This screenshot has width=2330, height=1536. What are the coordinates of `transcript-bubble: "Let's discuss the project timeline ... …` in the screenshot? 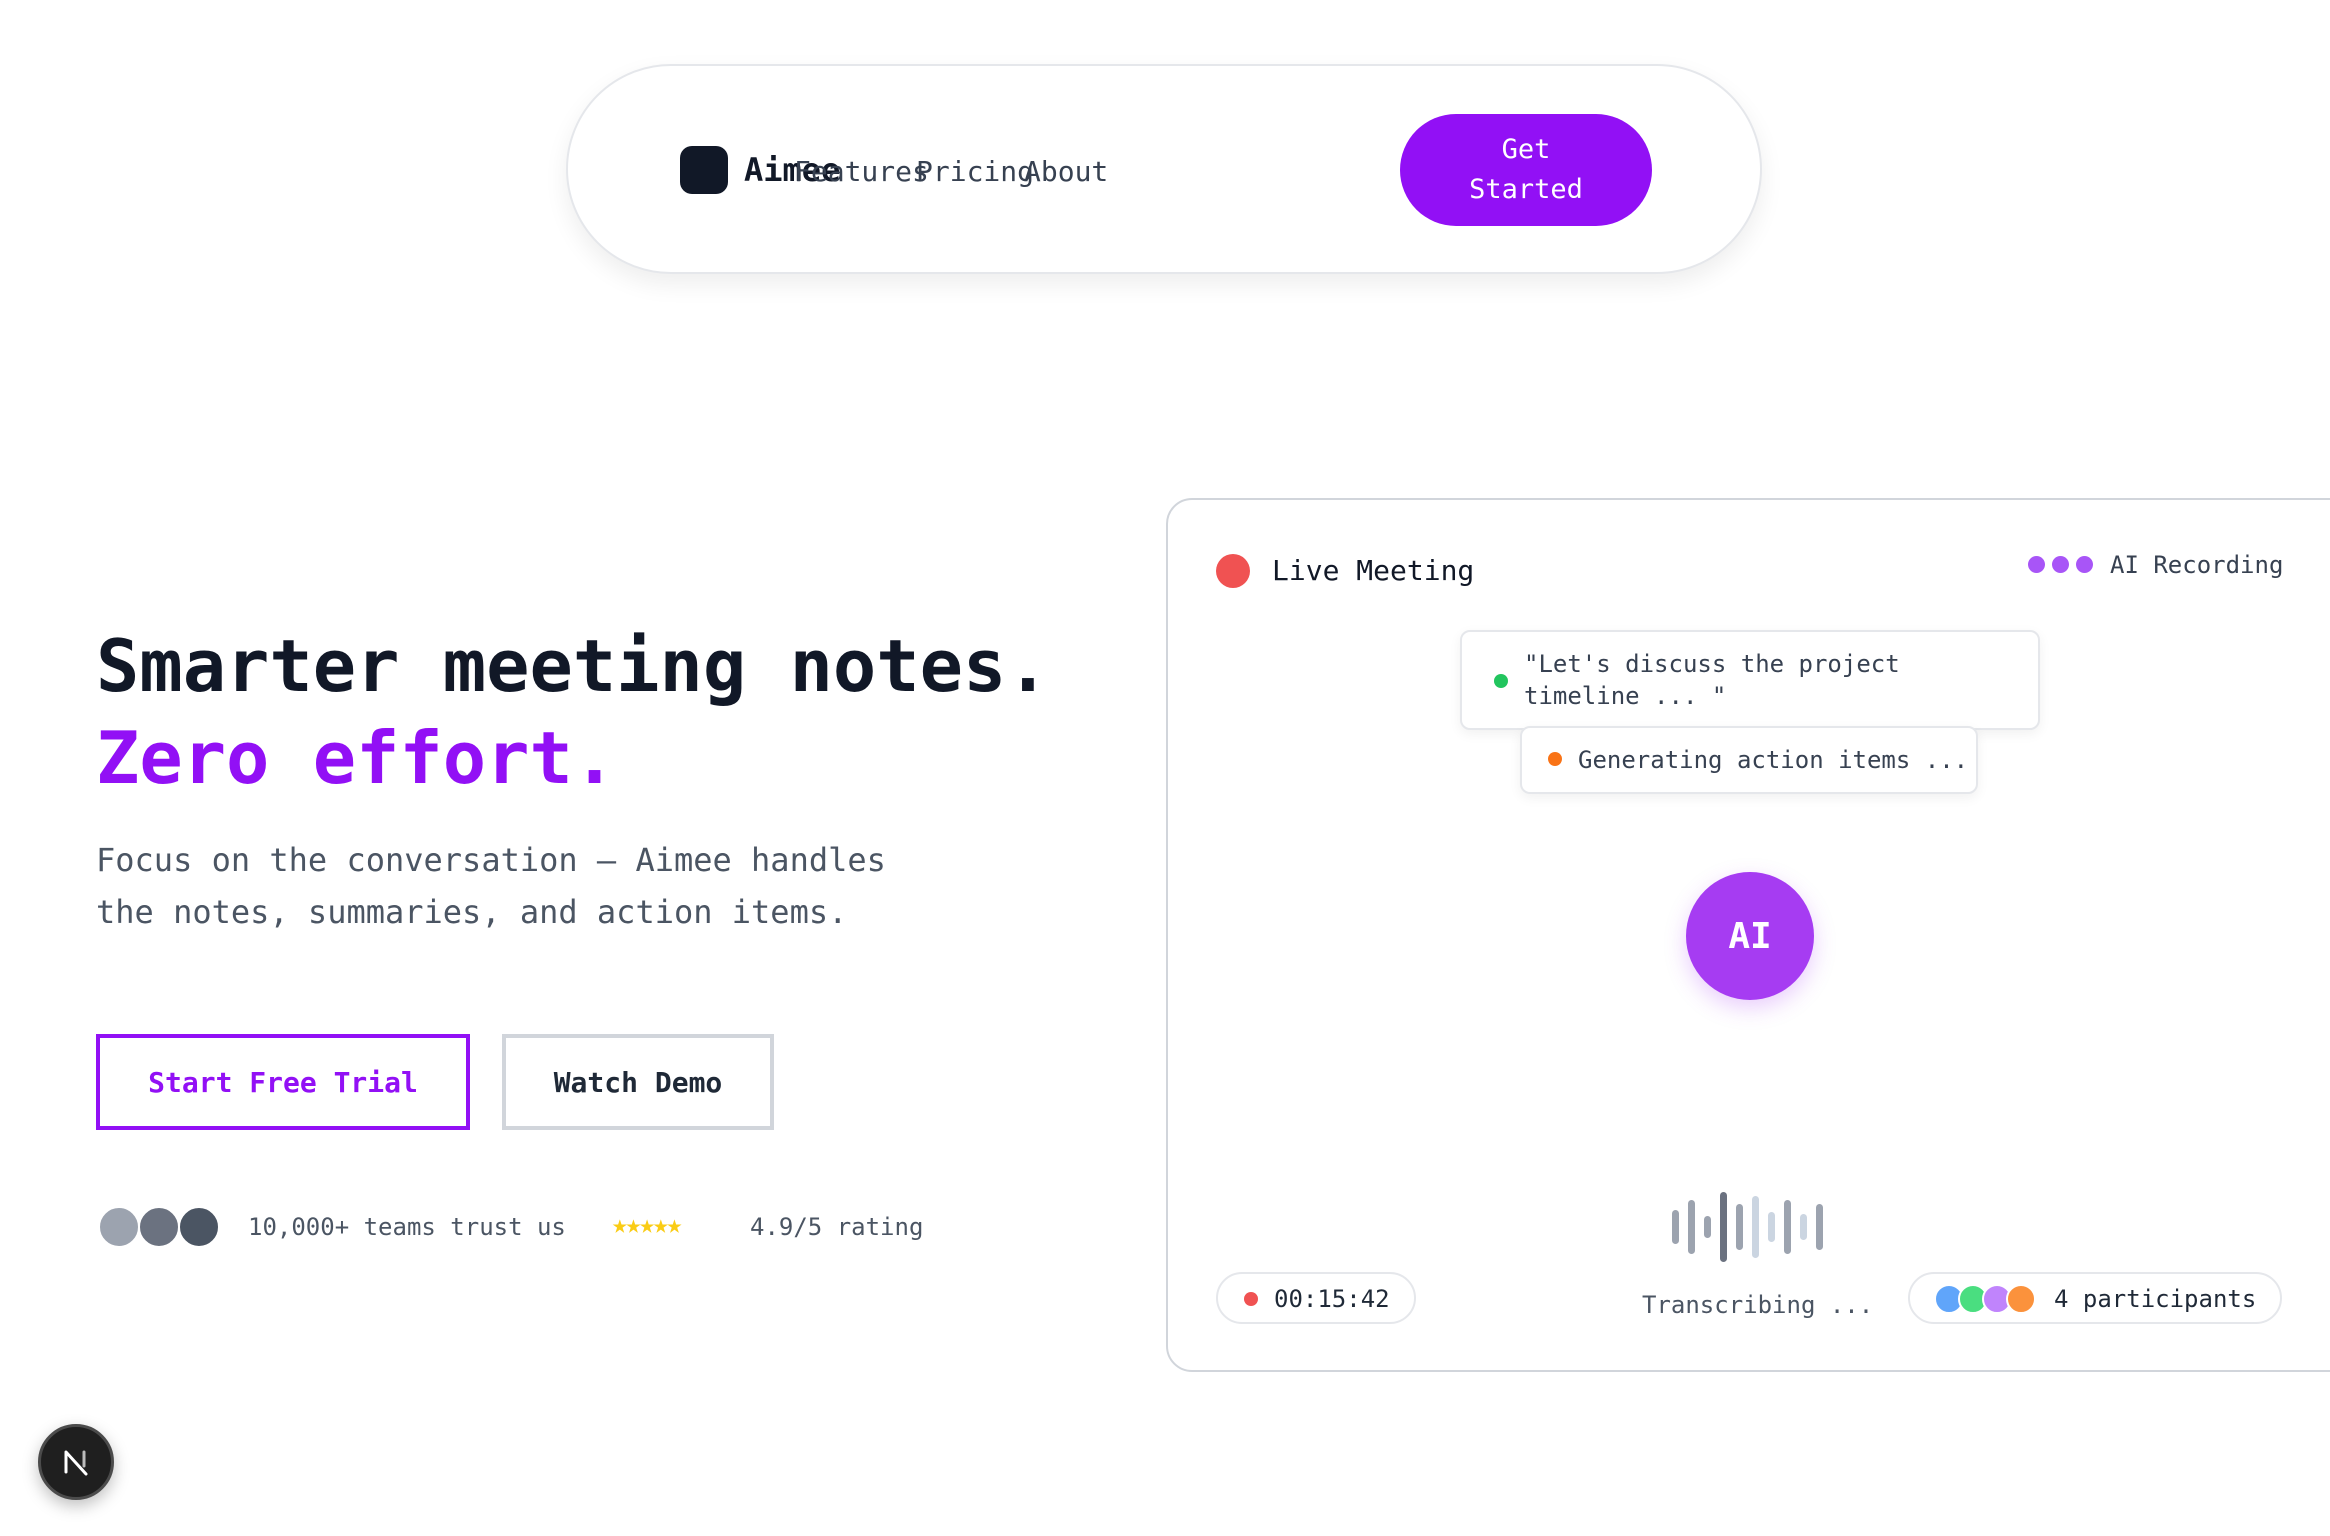 It's located at (1750, 680).